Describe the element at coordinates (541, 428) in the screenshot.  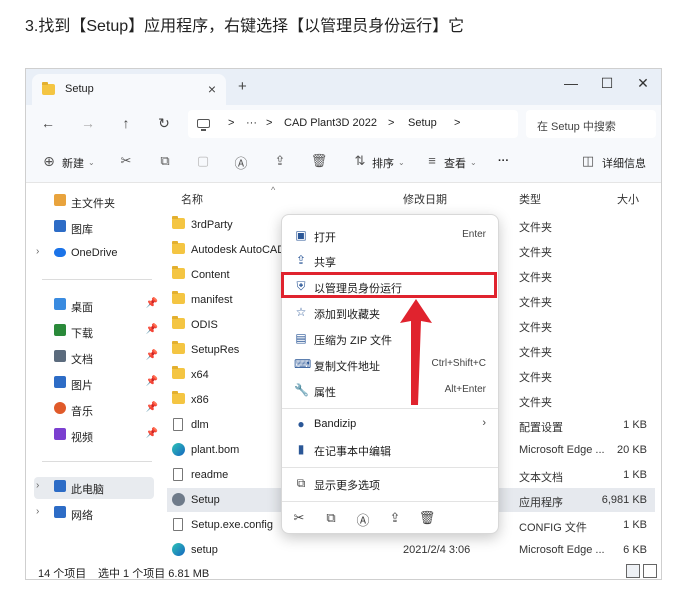
I see `file-type: 配置设置` at that location.